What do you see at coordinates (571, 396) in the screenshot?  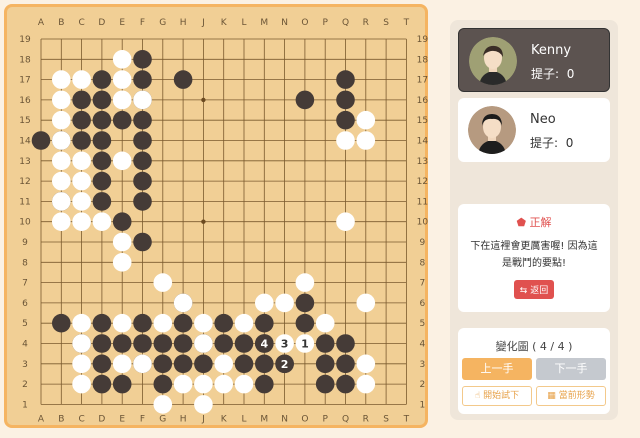 I see `position-button: ▦ 當前形勢` at bounding box center [571, 396].